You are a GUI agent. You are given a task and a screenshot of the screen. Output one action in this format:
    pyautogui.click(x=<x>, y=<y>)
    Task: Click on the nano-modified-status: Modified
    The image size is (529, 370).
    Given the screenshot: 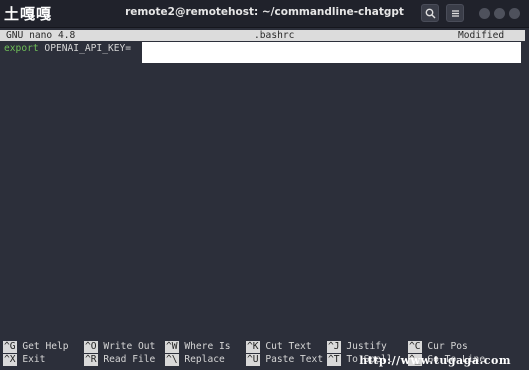 What is the action you would take?
    pyautogui.click(x=481, y=35)
    